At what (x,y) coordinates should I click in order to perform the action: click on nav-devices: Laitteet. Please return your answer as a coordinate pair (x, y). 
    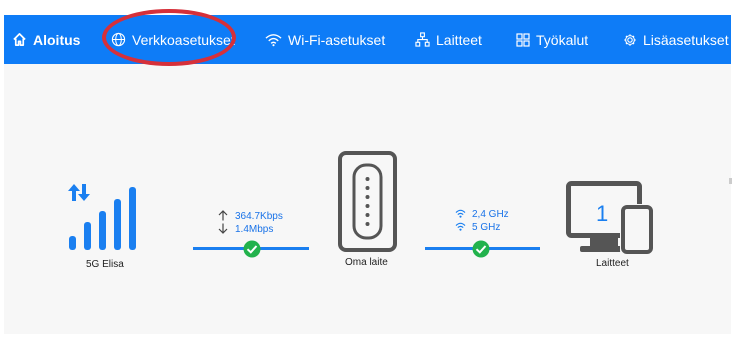
    Looking at the image, I should click on (448, 39).